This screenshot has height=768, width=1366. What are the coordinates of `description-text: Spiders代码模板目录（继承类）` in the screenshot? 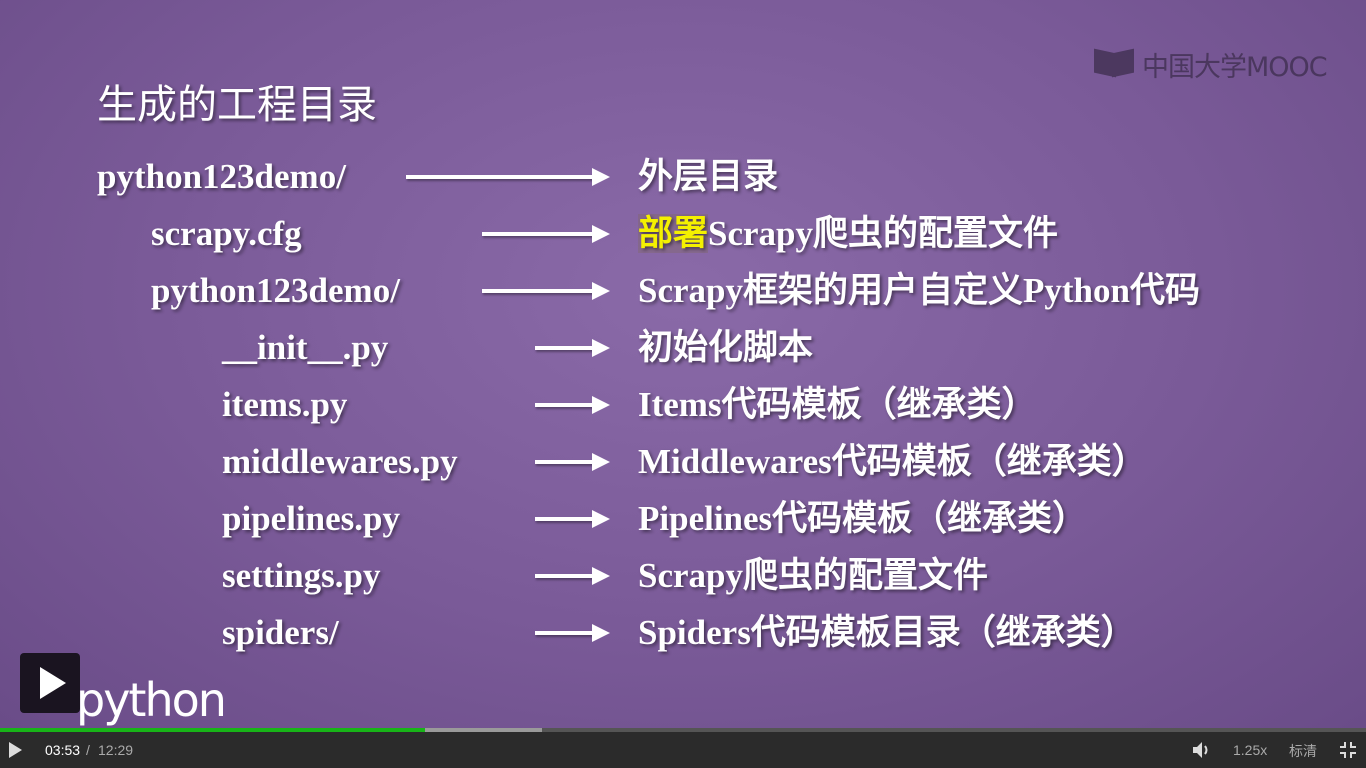 It's located at (887, 632).